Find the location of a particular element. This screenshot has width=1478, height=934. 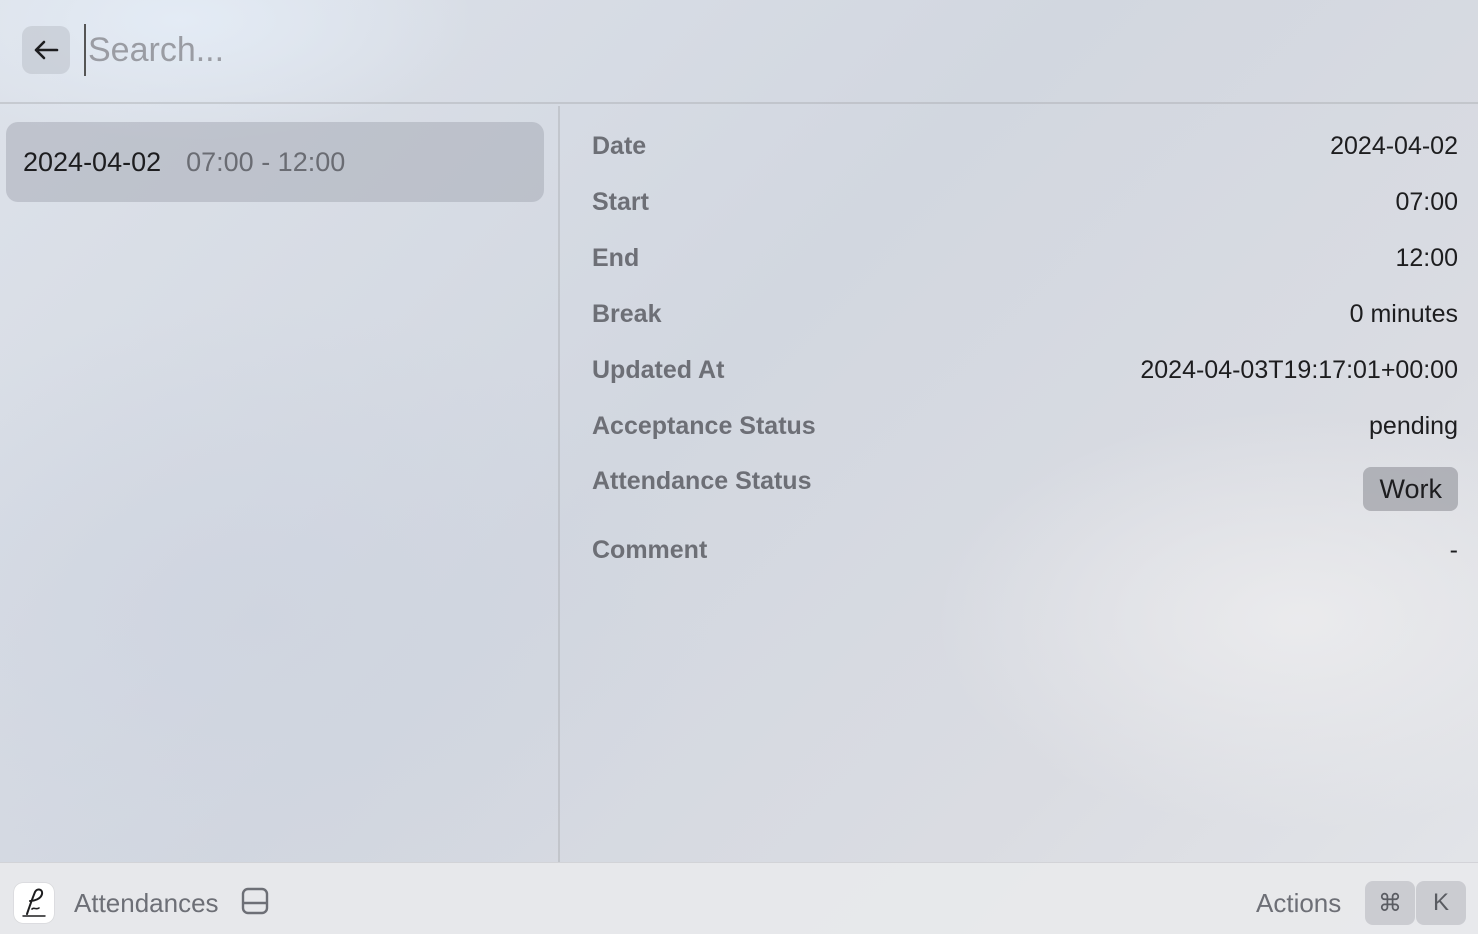

detail-row-updated-at: Updated At 2024-04-03T19:17:01+00:00 is located at coordinates (1025, 376).